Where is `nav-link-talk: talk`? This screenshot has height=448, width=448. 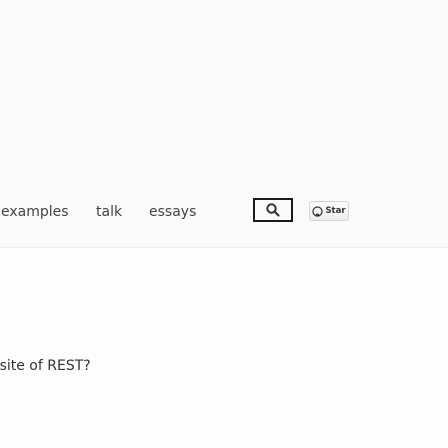 nav-link-talk: talk is located at coordinates (109, 212).